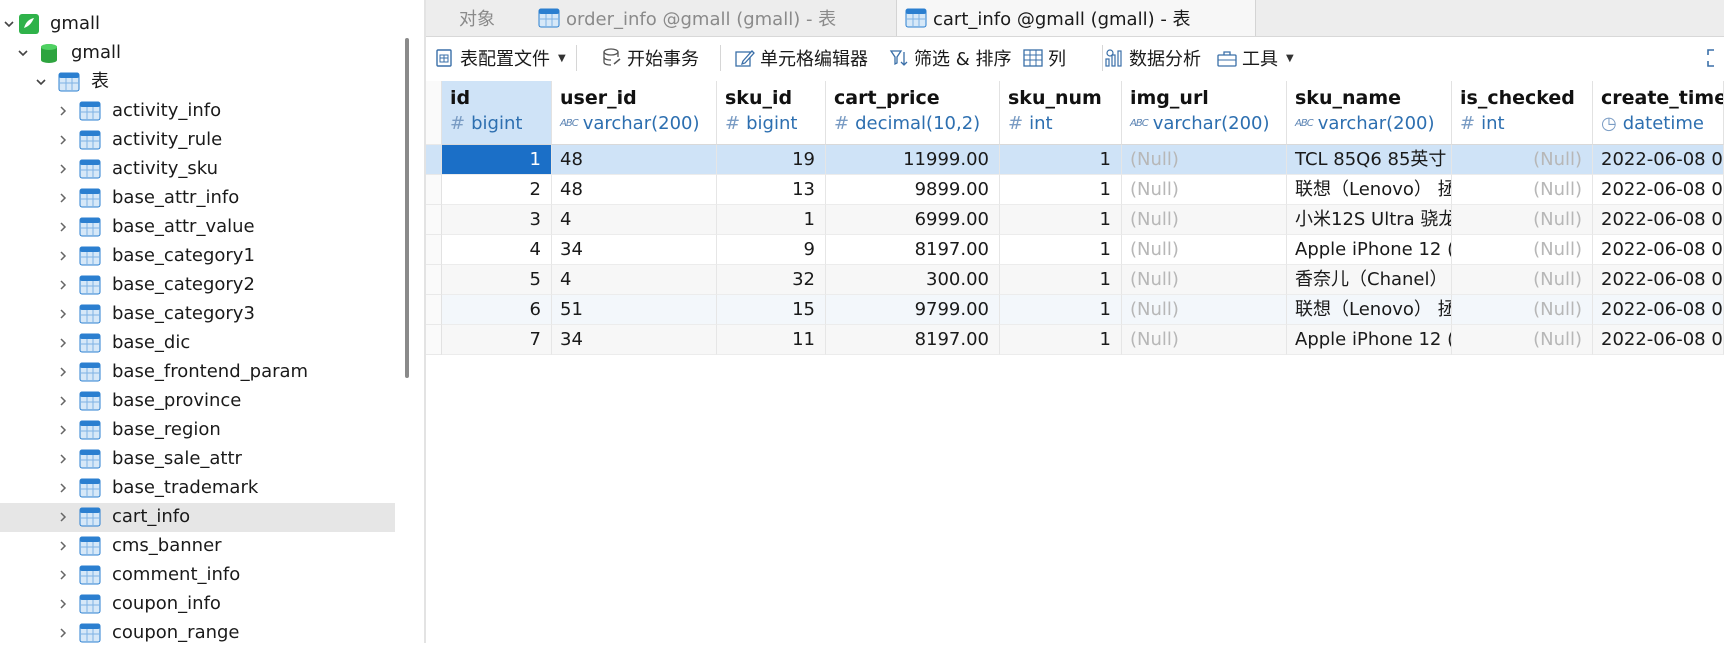  What do you see at coordinates (949, 58) in the screenshot?
I see `filter-sort-button: 筛选 & 排序` at bounding box center [949, 58].